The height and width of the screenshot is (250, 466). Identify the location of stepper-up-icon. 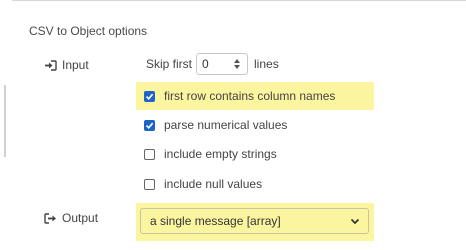
(237, 61).